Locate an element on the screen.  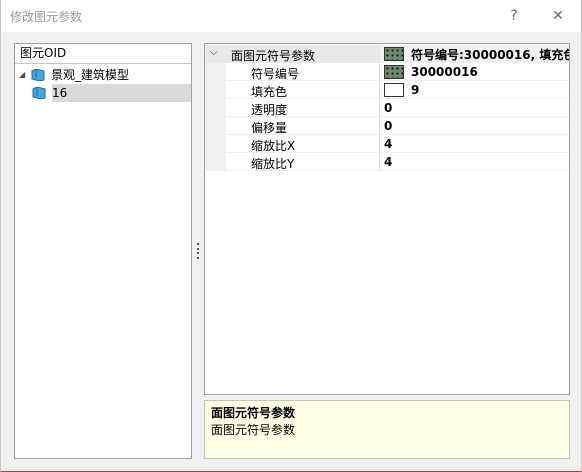
tree-node-root-label: 景观_建筑模型 is located at coordinates (90, 75).